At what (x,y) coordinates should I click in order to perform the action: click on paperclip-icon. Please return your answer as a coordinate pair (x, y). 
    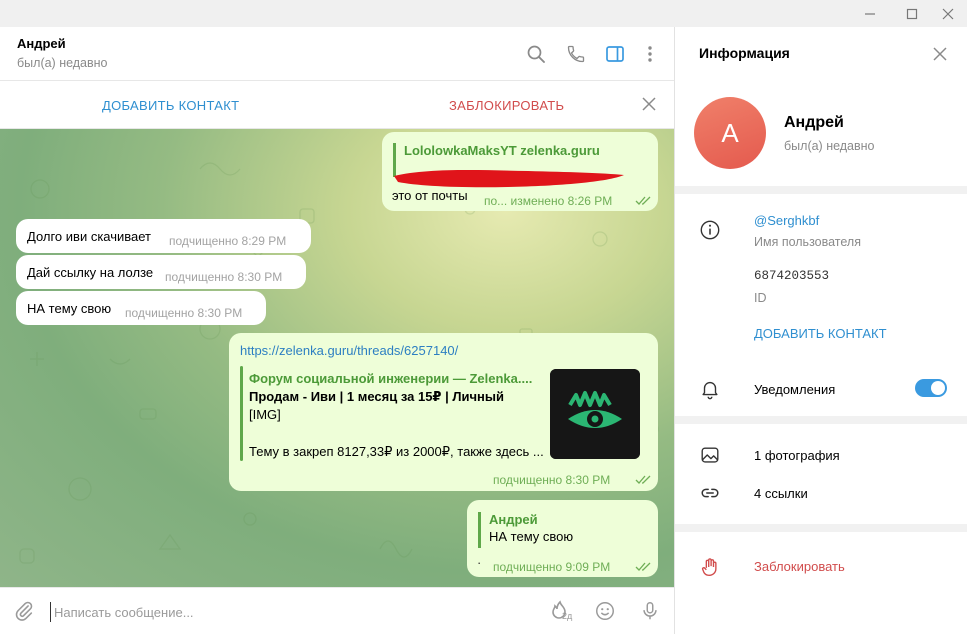
    Looking at the image, I should click on (24, 611).